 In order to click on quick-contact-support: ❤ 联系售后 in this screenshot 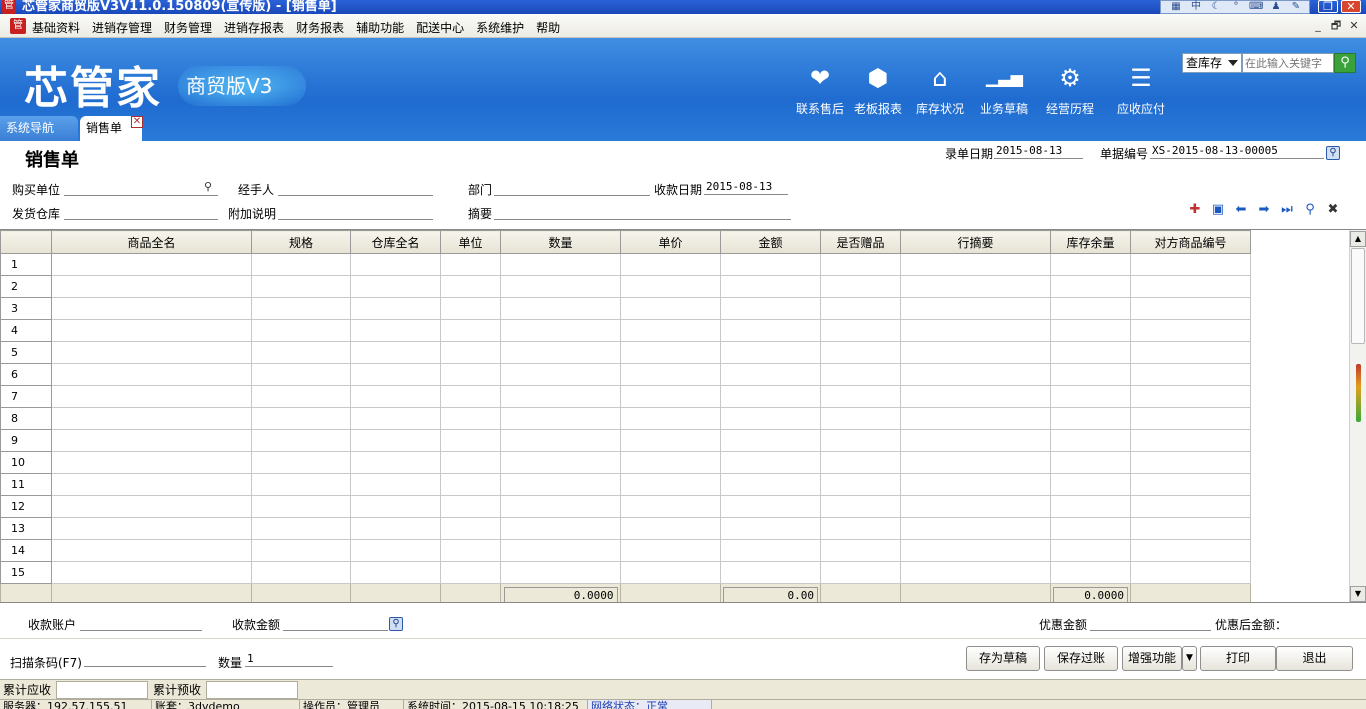, I will do `click(820, 89)`.